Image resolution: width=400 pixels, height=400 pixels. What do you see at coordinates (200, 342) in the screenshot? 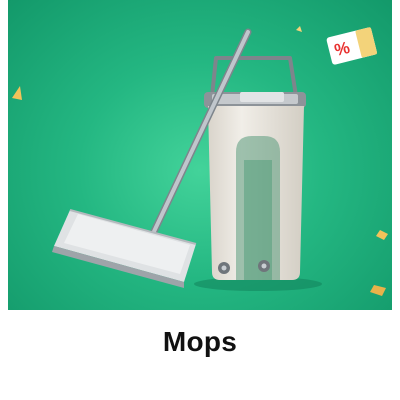
I see `category-label: Mops` at bounding box center [200, 342].